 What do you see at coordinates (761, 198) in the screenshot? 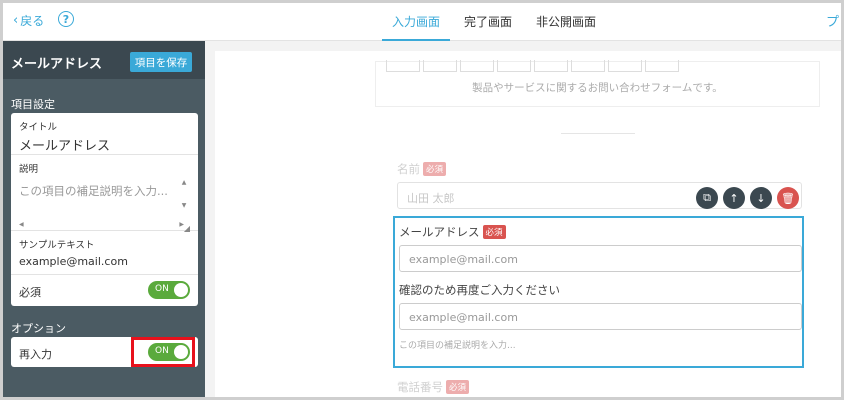
I see `arrow-down-icon: ↓` at bounding box center [761, 198].